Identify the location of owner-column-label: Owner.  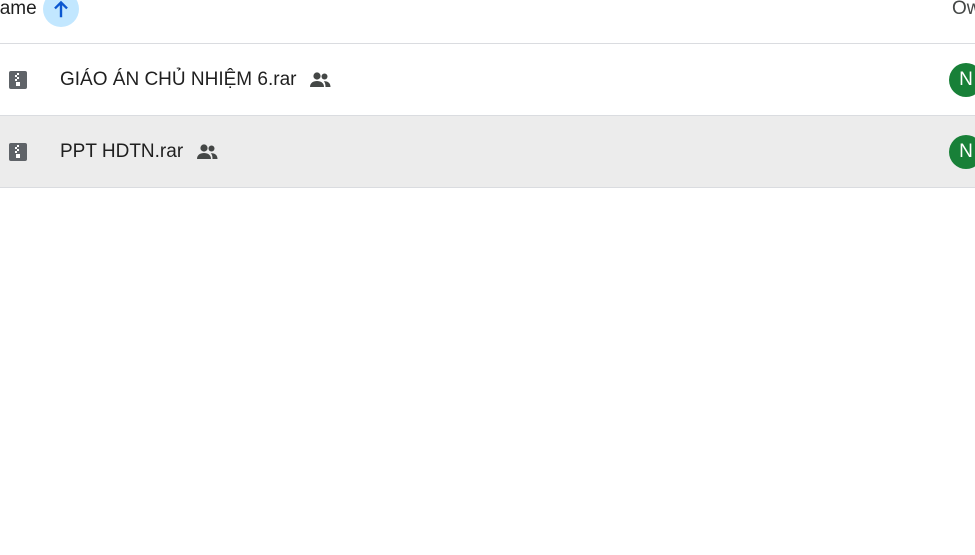
(963, 9).